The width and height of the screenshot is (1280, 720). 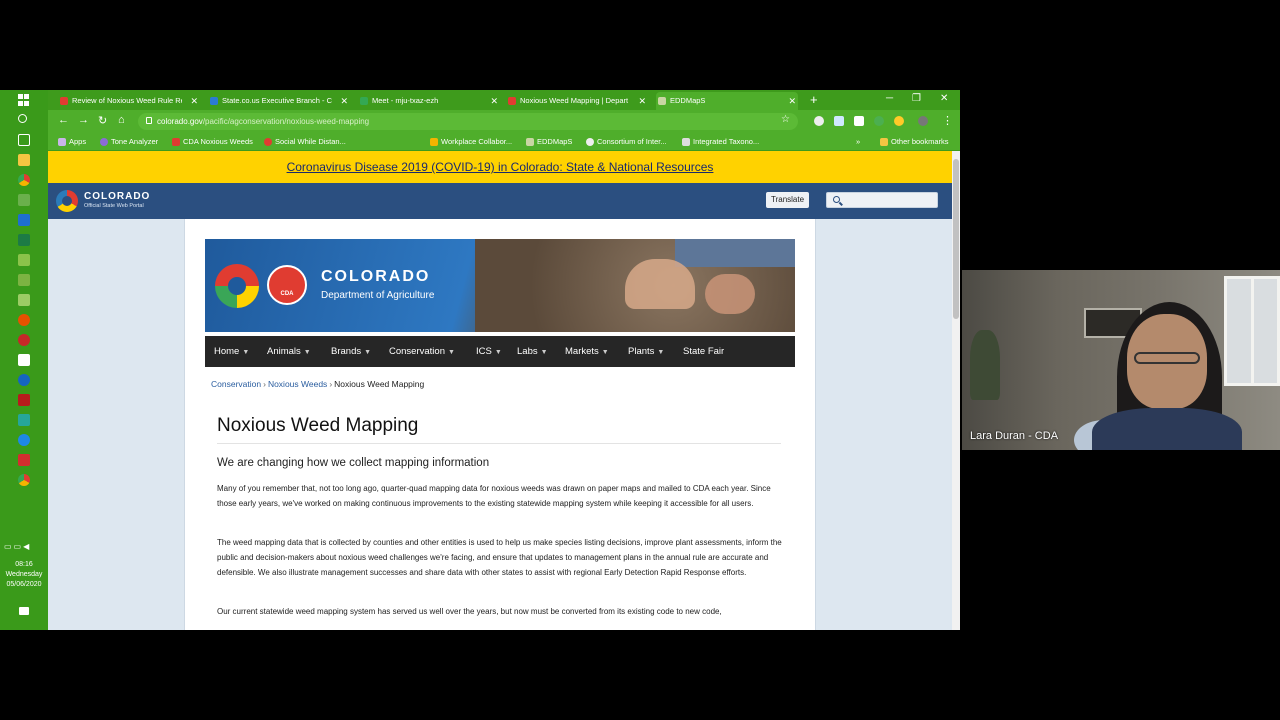 I want to click on bookmark-label: CDA Noxious Weeds, so click(x=218, y=141).